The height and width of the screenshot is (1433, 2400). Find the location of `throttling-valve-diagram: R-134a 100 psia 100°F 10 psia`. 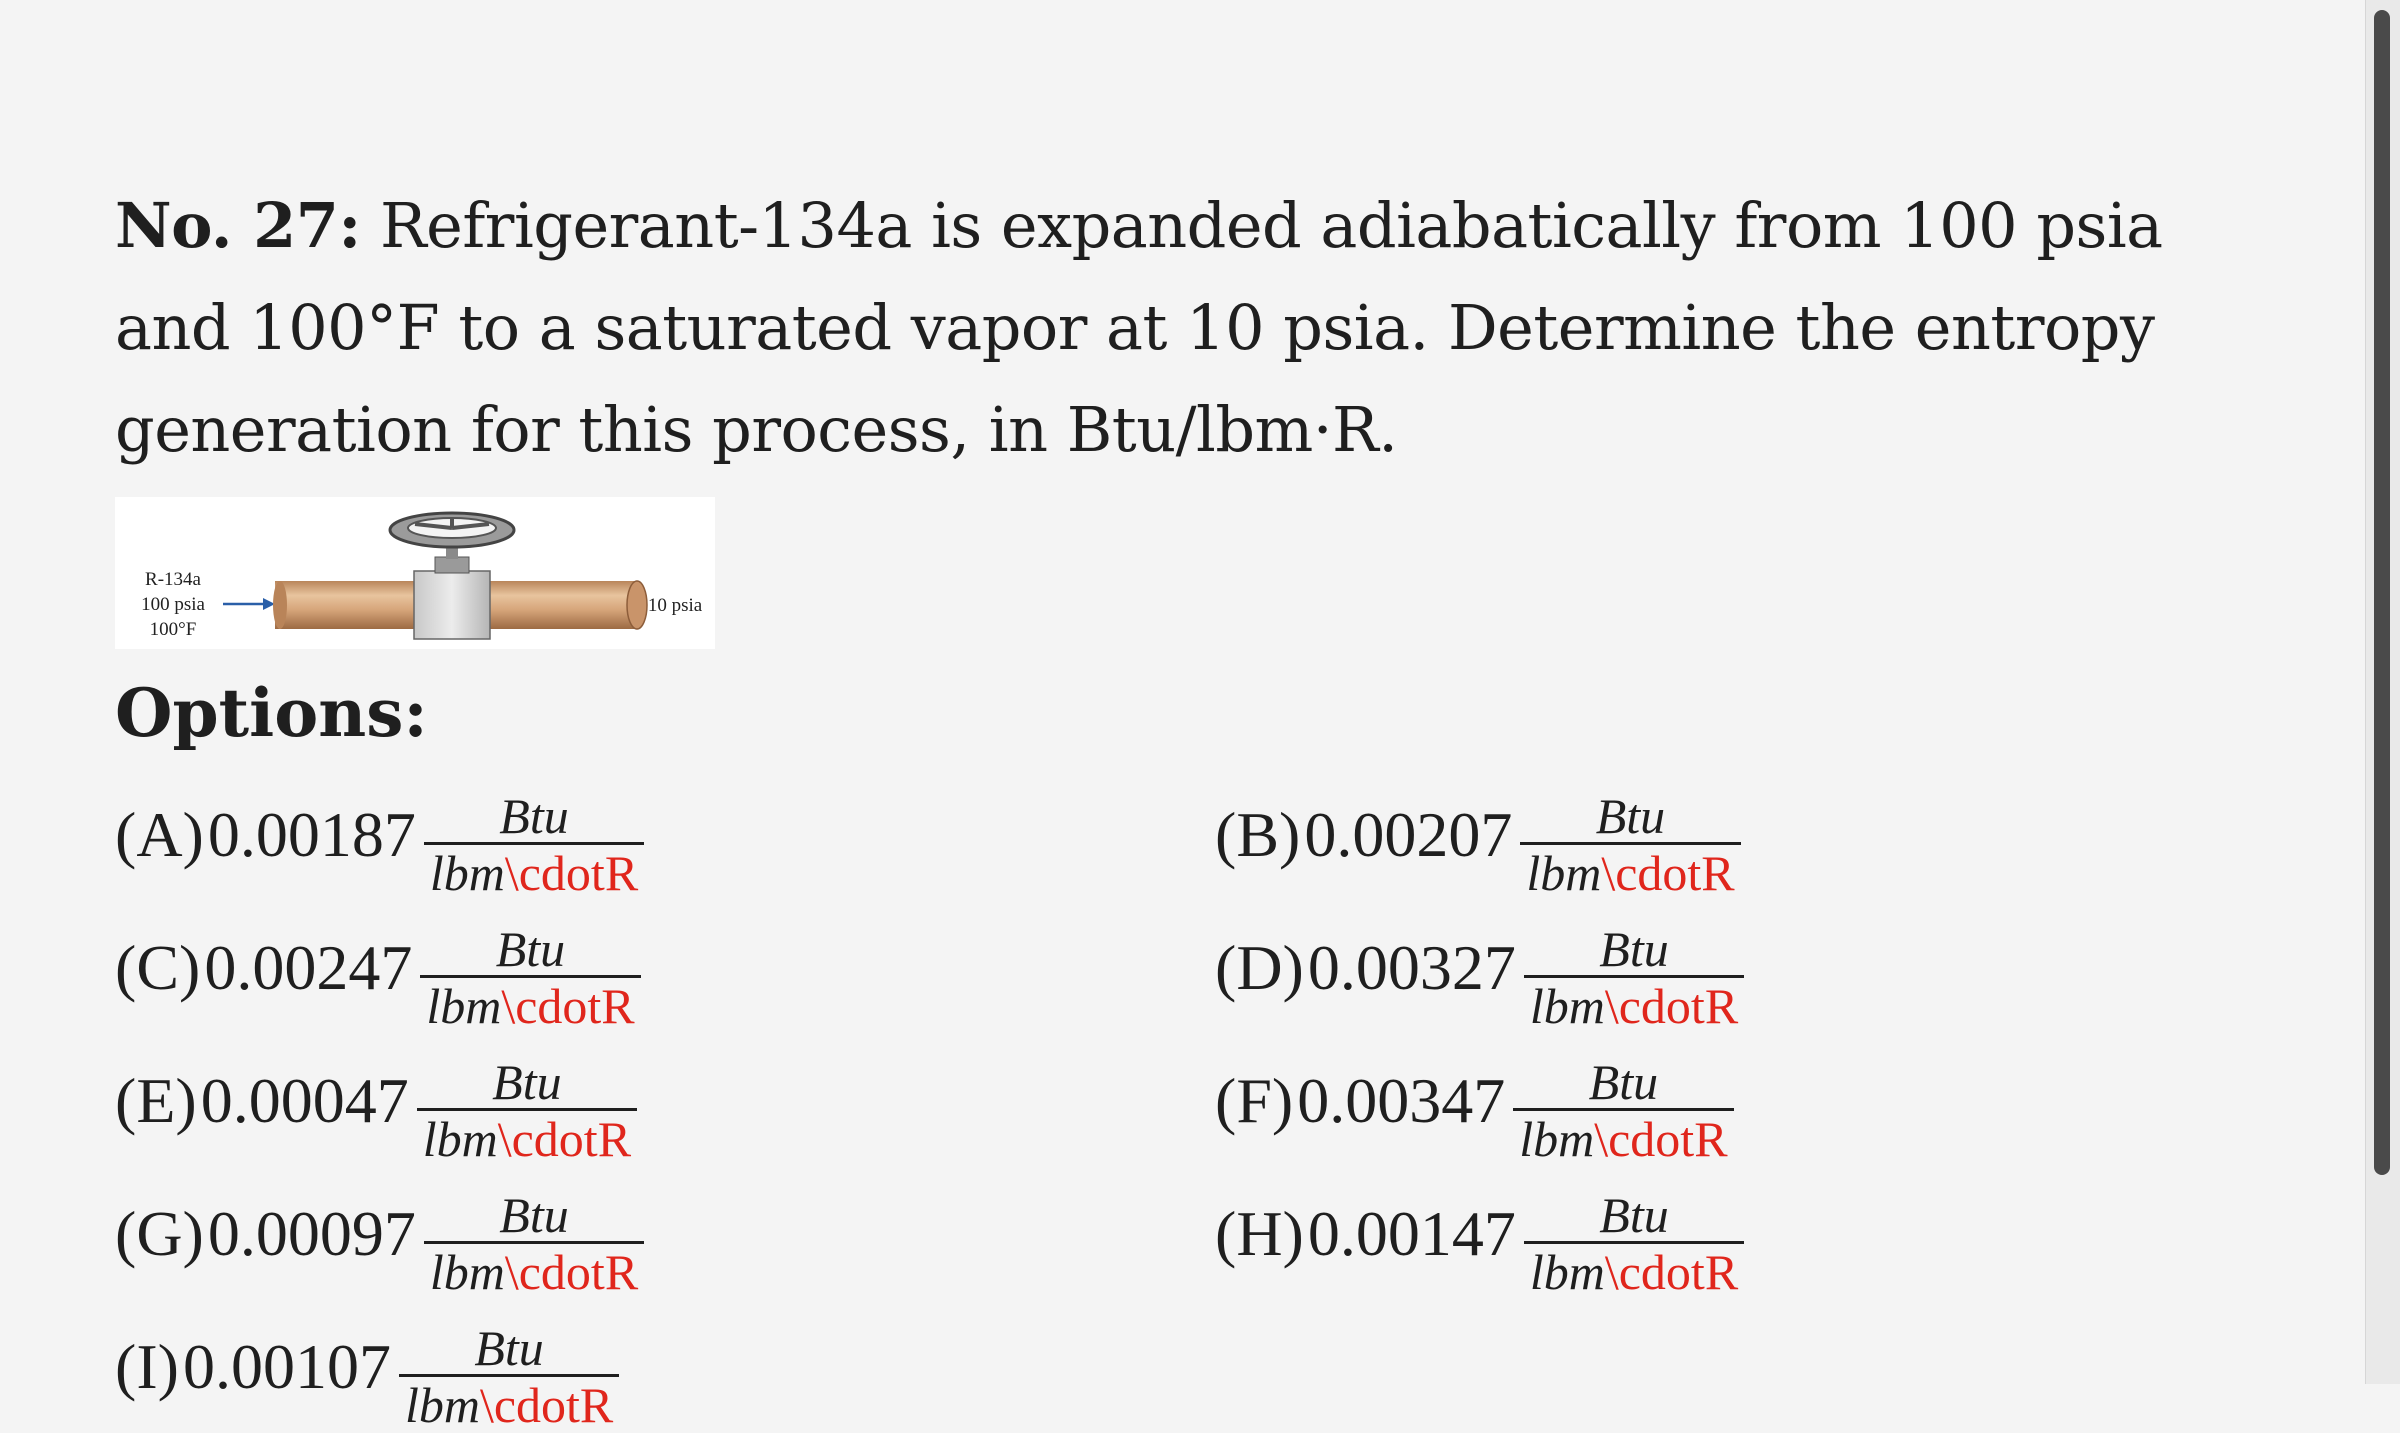

throttling-valve-diagram: R-134a 100 psia 100°F 10 psia is located at coordinates (422, 575).